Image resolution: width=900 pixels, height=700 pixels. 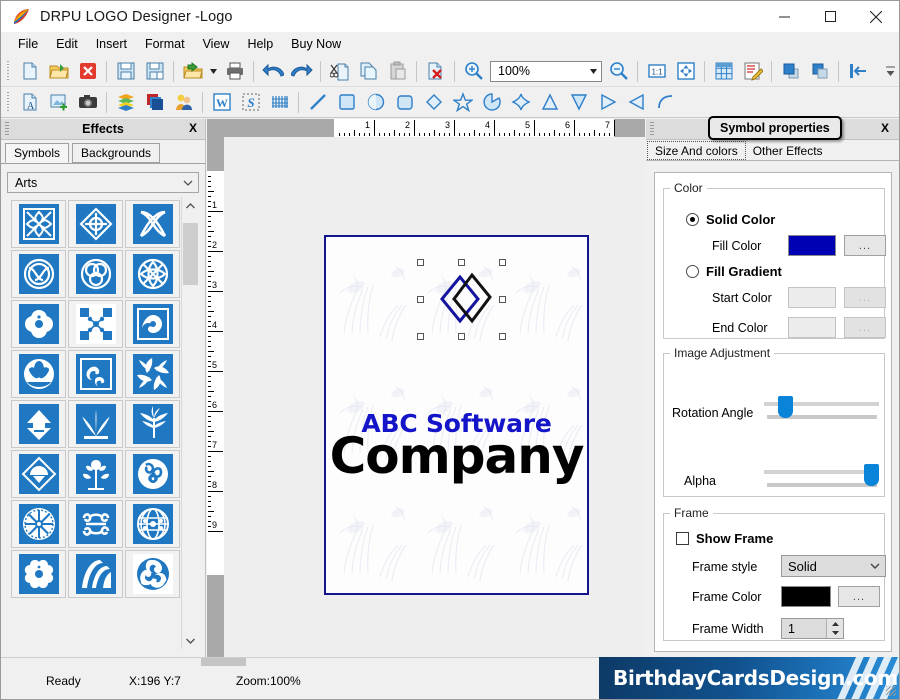 What do you see at coordinates (95, 224) in the screenshot?
I see `symbol-celtic-cross-diamond` at bounding box center [95, 224].